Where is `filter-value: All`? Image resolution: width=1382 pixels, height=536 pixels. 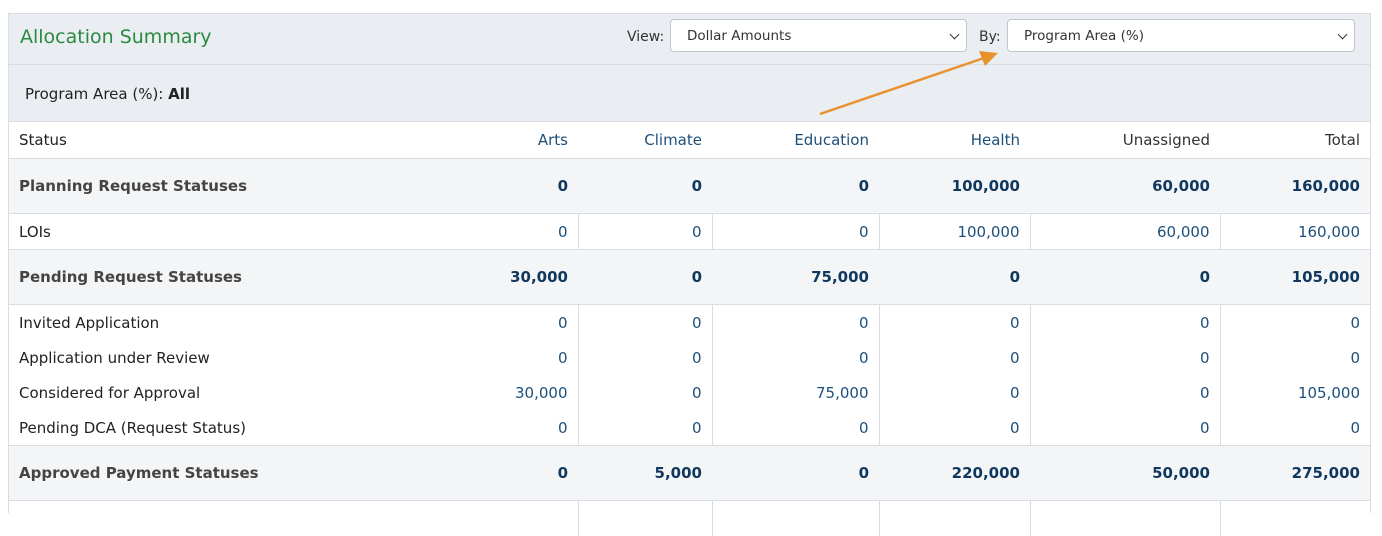
filter-value: All is located at coordinates (179, 94).